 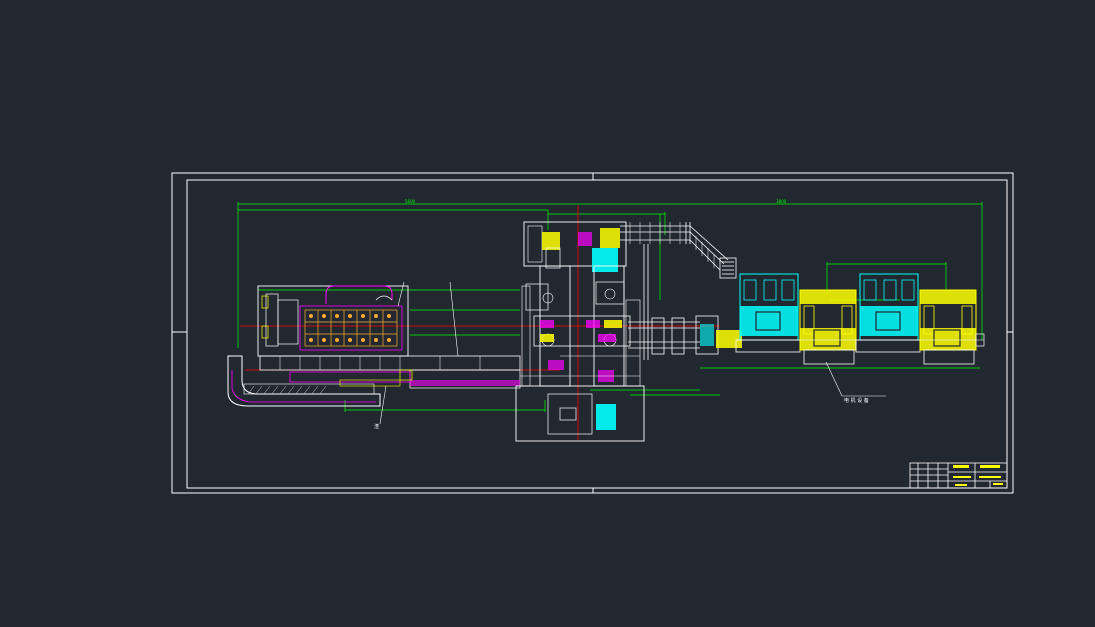 I want to click on mill-stand, so click(x=580, y=331).